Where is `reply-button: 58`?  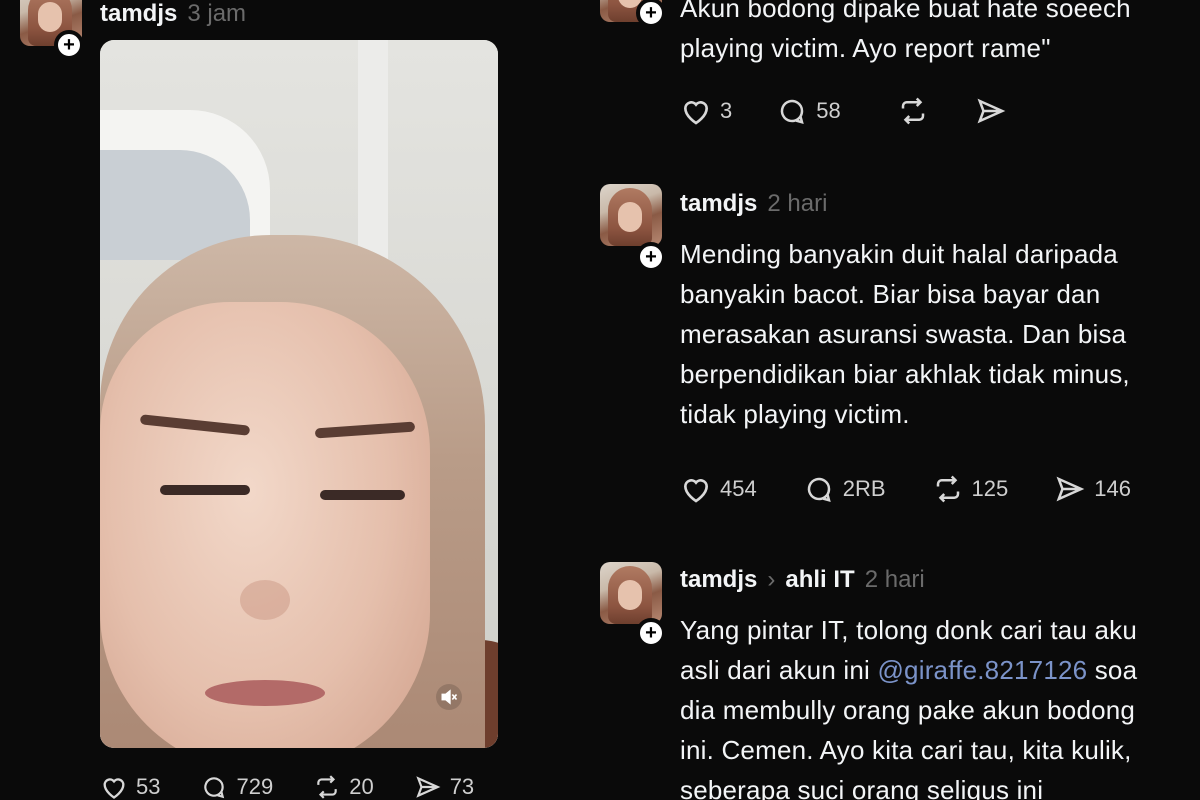 reply-button: 58 is located at coordinates (808, 111).